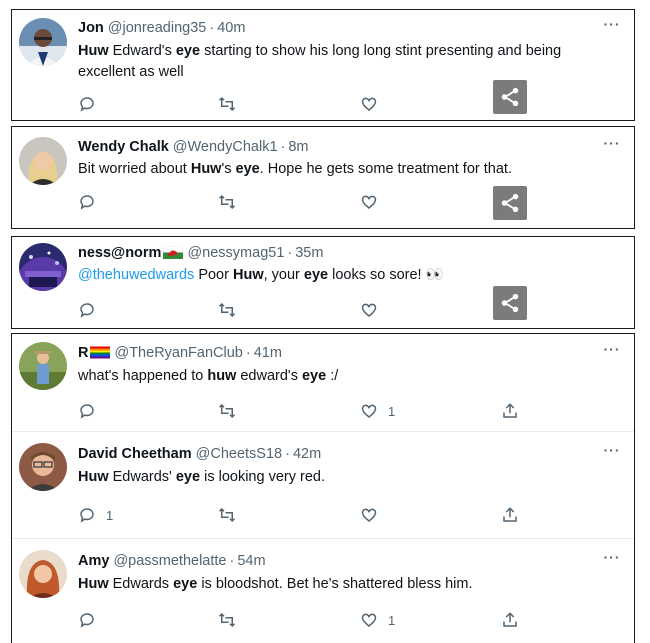  What do you see at coordinates (110, 515) in the screenshot?
I see `reply-count: 1` at bounding box center [110, 515].